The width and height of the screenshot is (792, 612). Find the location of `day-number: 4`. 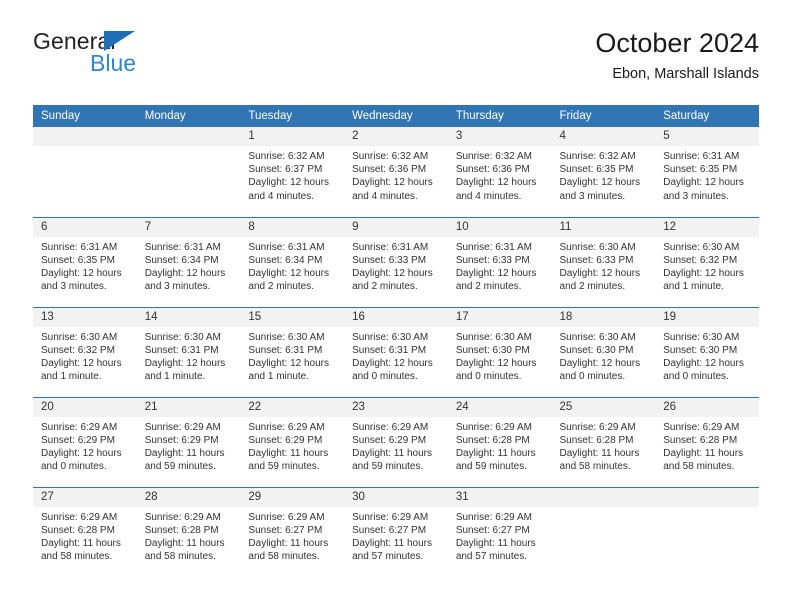

day-number: 4 is located at coordinates (603, 136).